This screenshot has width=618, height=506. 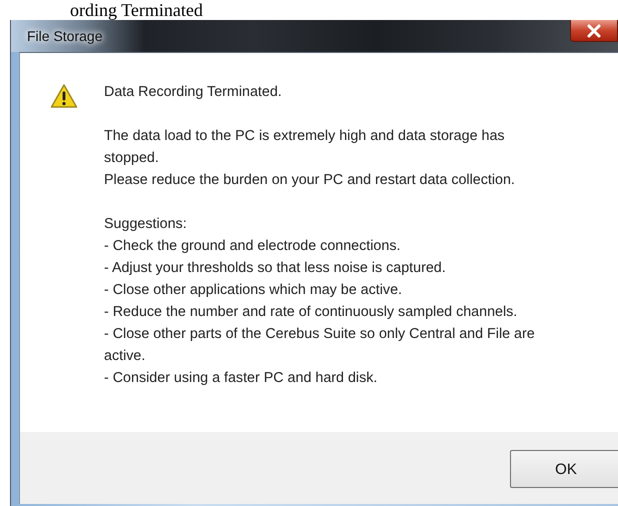 I want to click on ok-button: OK, so click(x=564, y=469).